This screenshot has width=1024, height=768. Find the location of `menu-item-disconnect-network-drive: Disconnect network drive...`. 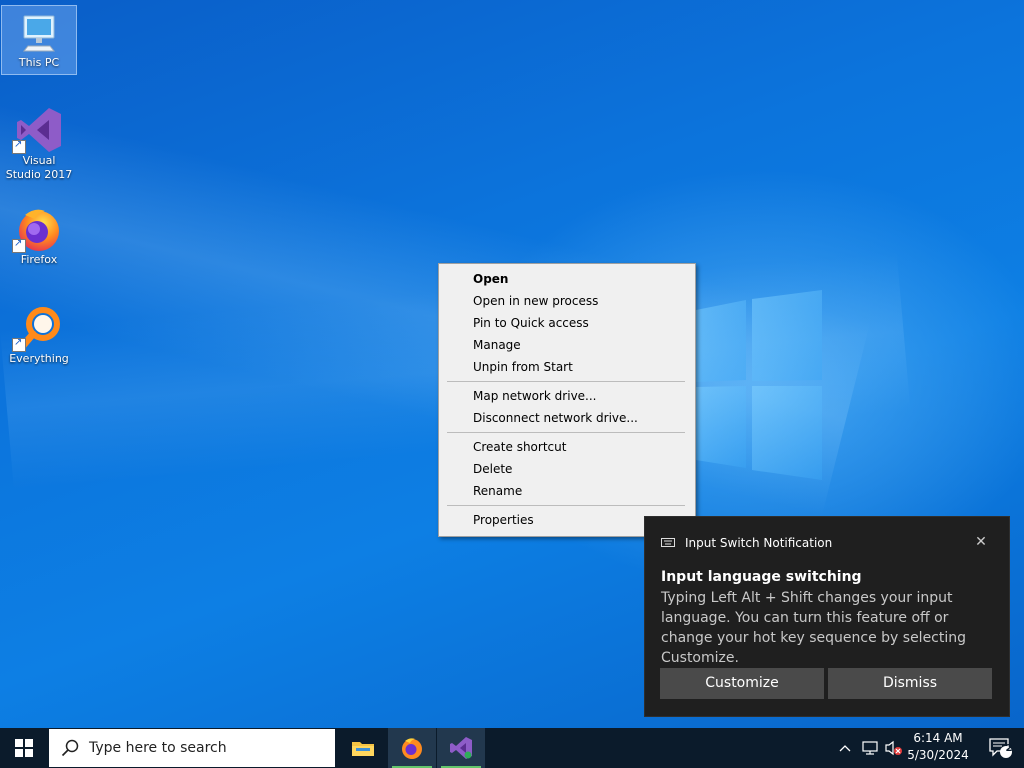

menu-item-disconnect-network-drive: Disconnect network drive... is located at coordinates (555, 418).